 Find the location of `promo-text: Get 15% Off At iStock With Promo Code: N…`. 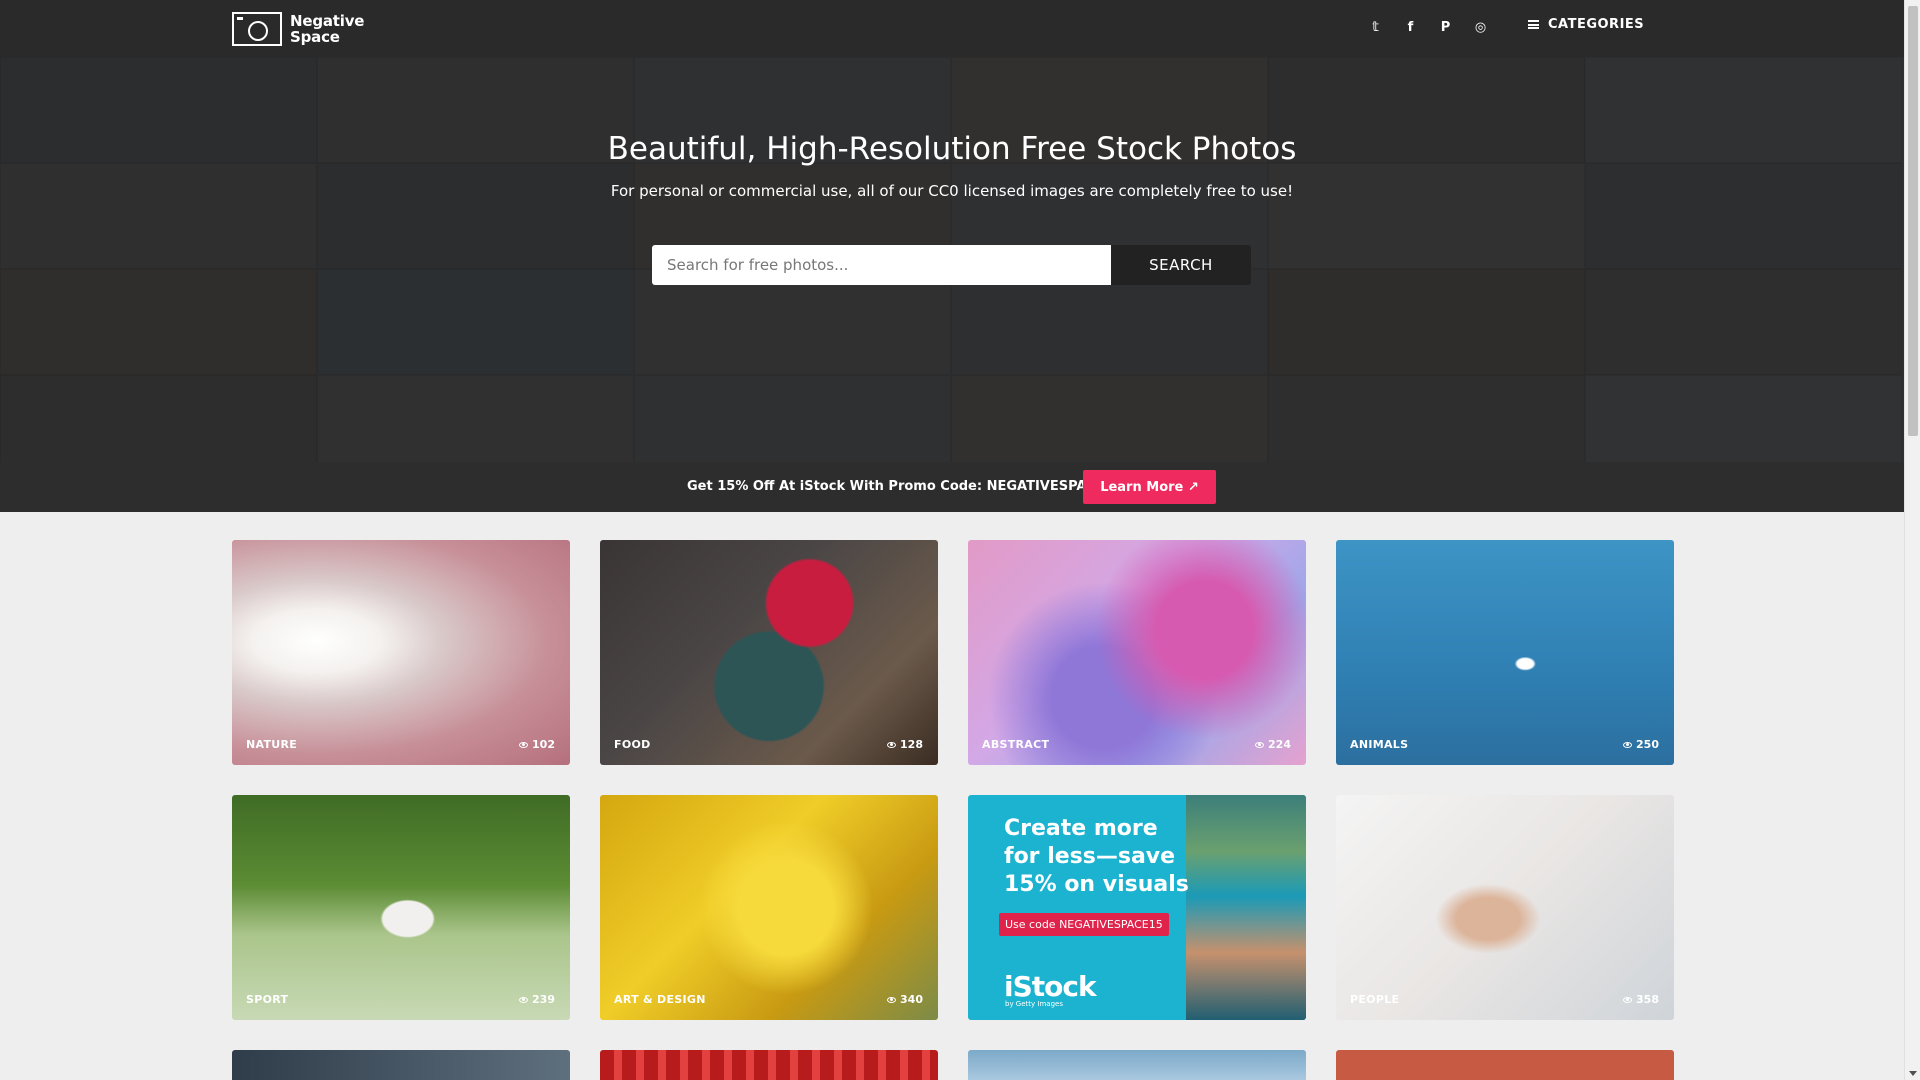

promo-text: Get 15% Off At iStock With Promo Code: N… is located at coordinates (905, 486).